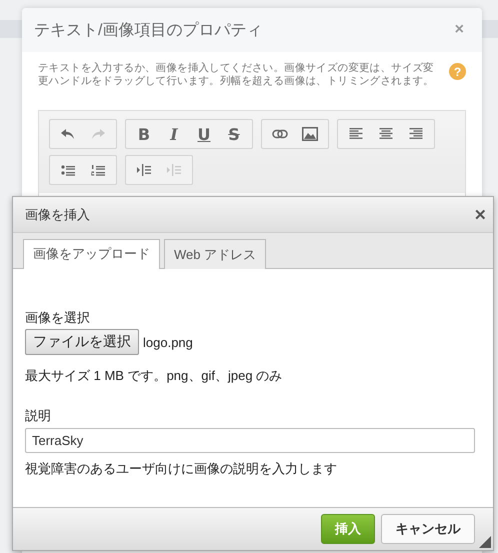 The height and width of the screenshot is (553, 498). What do you see at coordinates (416, 134) in the screenshot?
I see `align-right-icon` at bounding box center [416, 134].